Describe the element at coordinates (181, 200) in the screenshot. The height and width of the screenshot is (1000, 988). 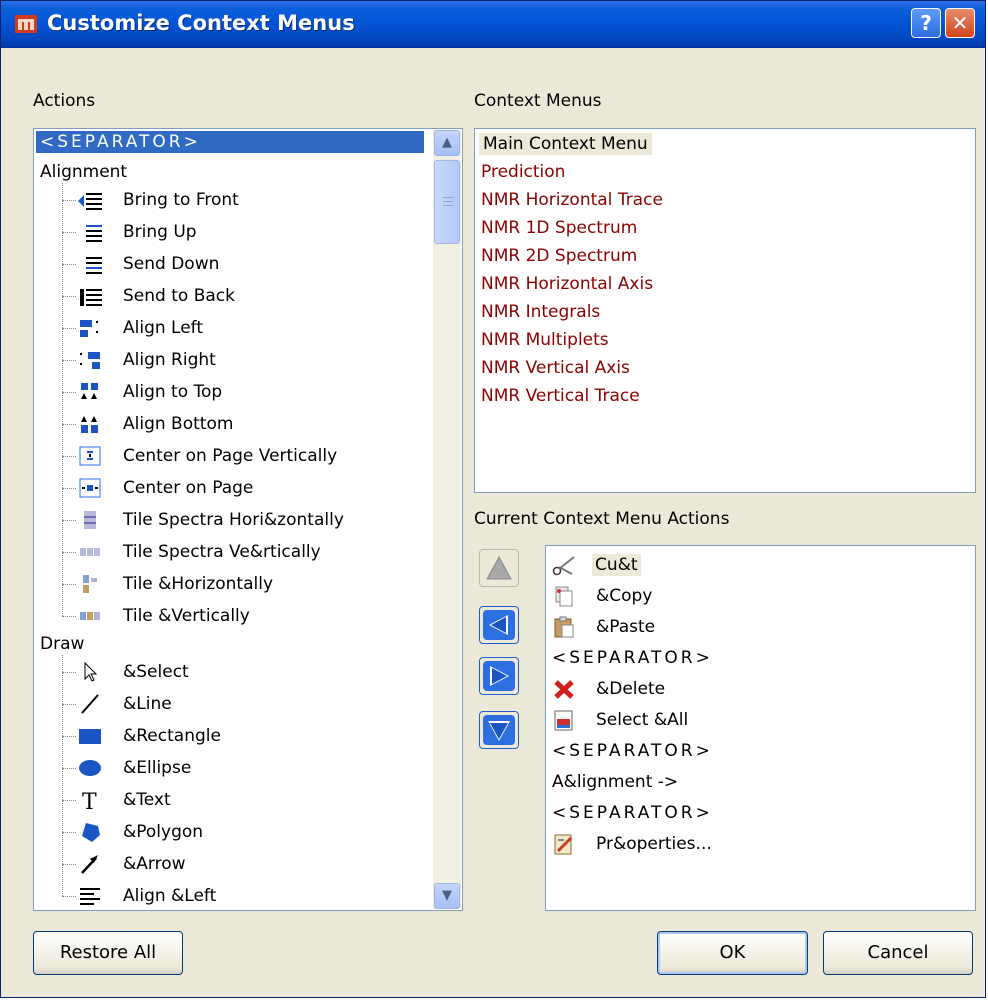
I see `actions-item: Bring to Front` at that location.